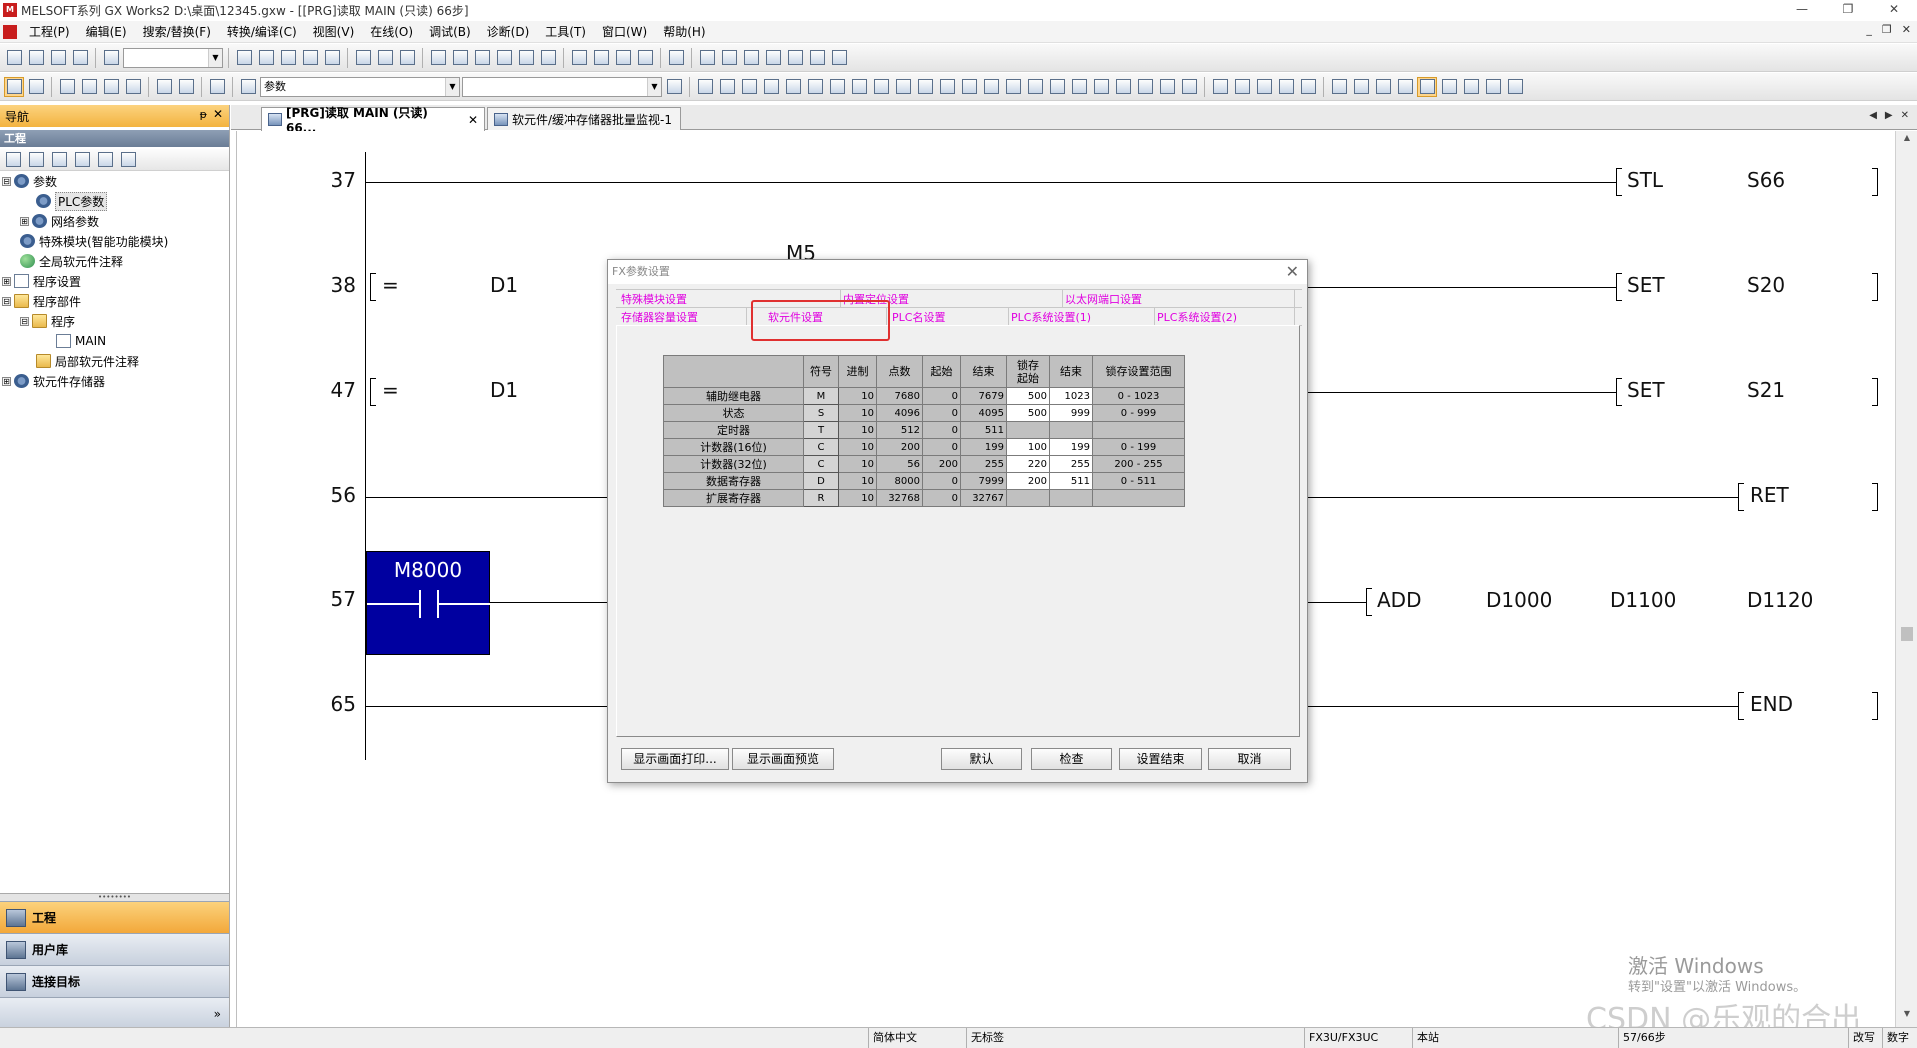  I want to click on verify-plc-icon, so click(482, 58).